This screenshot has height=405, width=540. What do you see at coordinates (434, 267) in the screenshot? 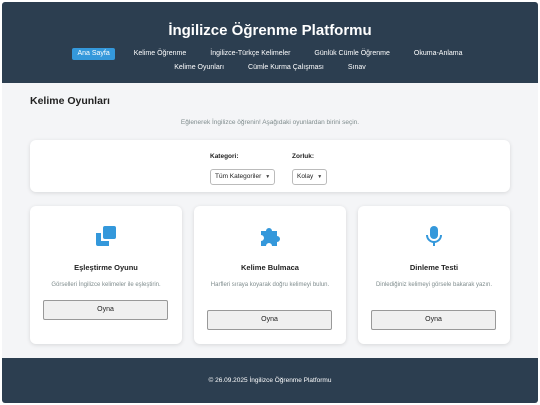
I see `game-title: Dinleme Testi` at bounding box center [434, 267].